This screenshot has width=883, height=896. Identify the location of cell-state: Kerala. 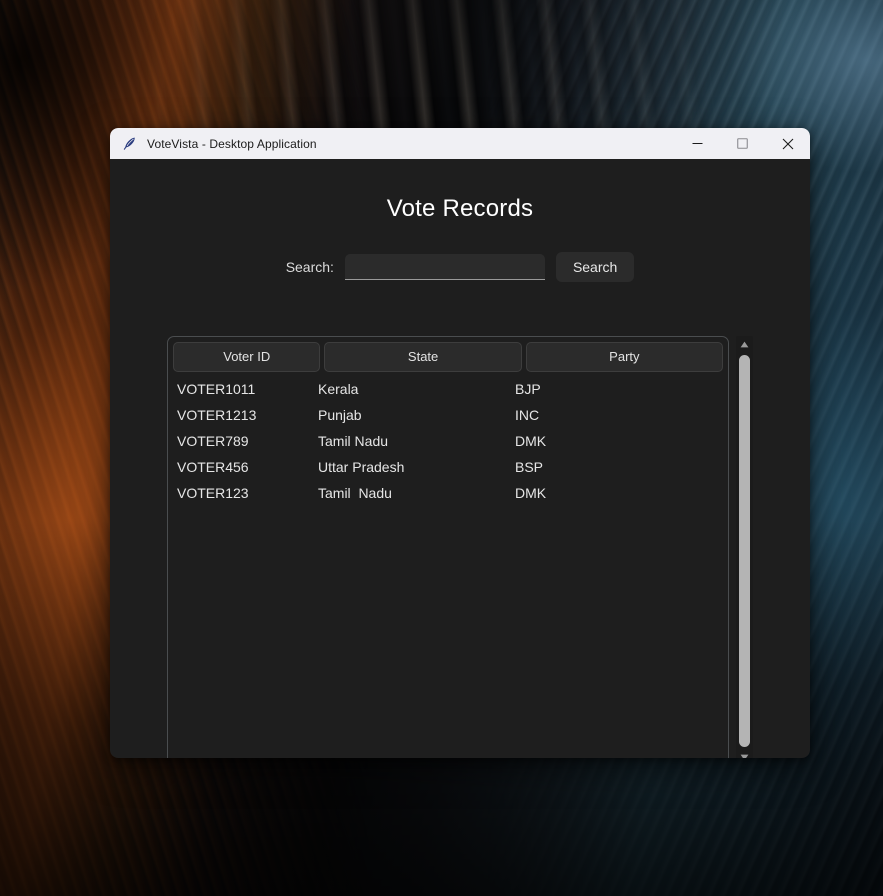
(338, 389).